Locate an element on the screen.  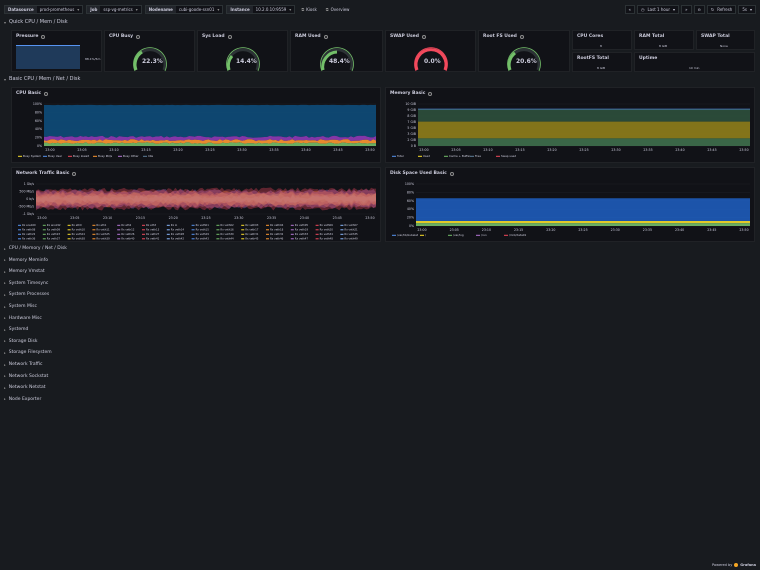
legend-label: Rx veth06 is located at coordinates (327, 225).